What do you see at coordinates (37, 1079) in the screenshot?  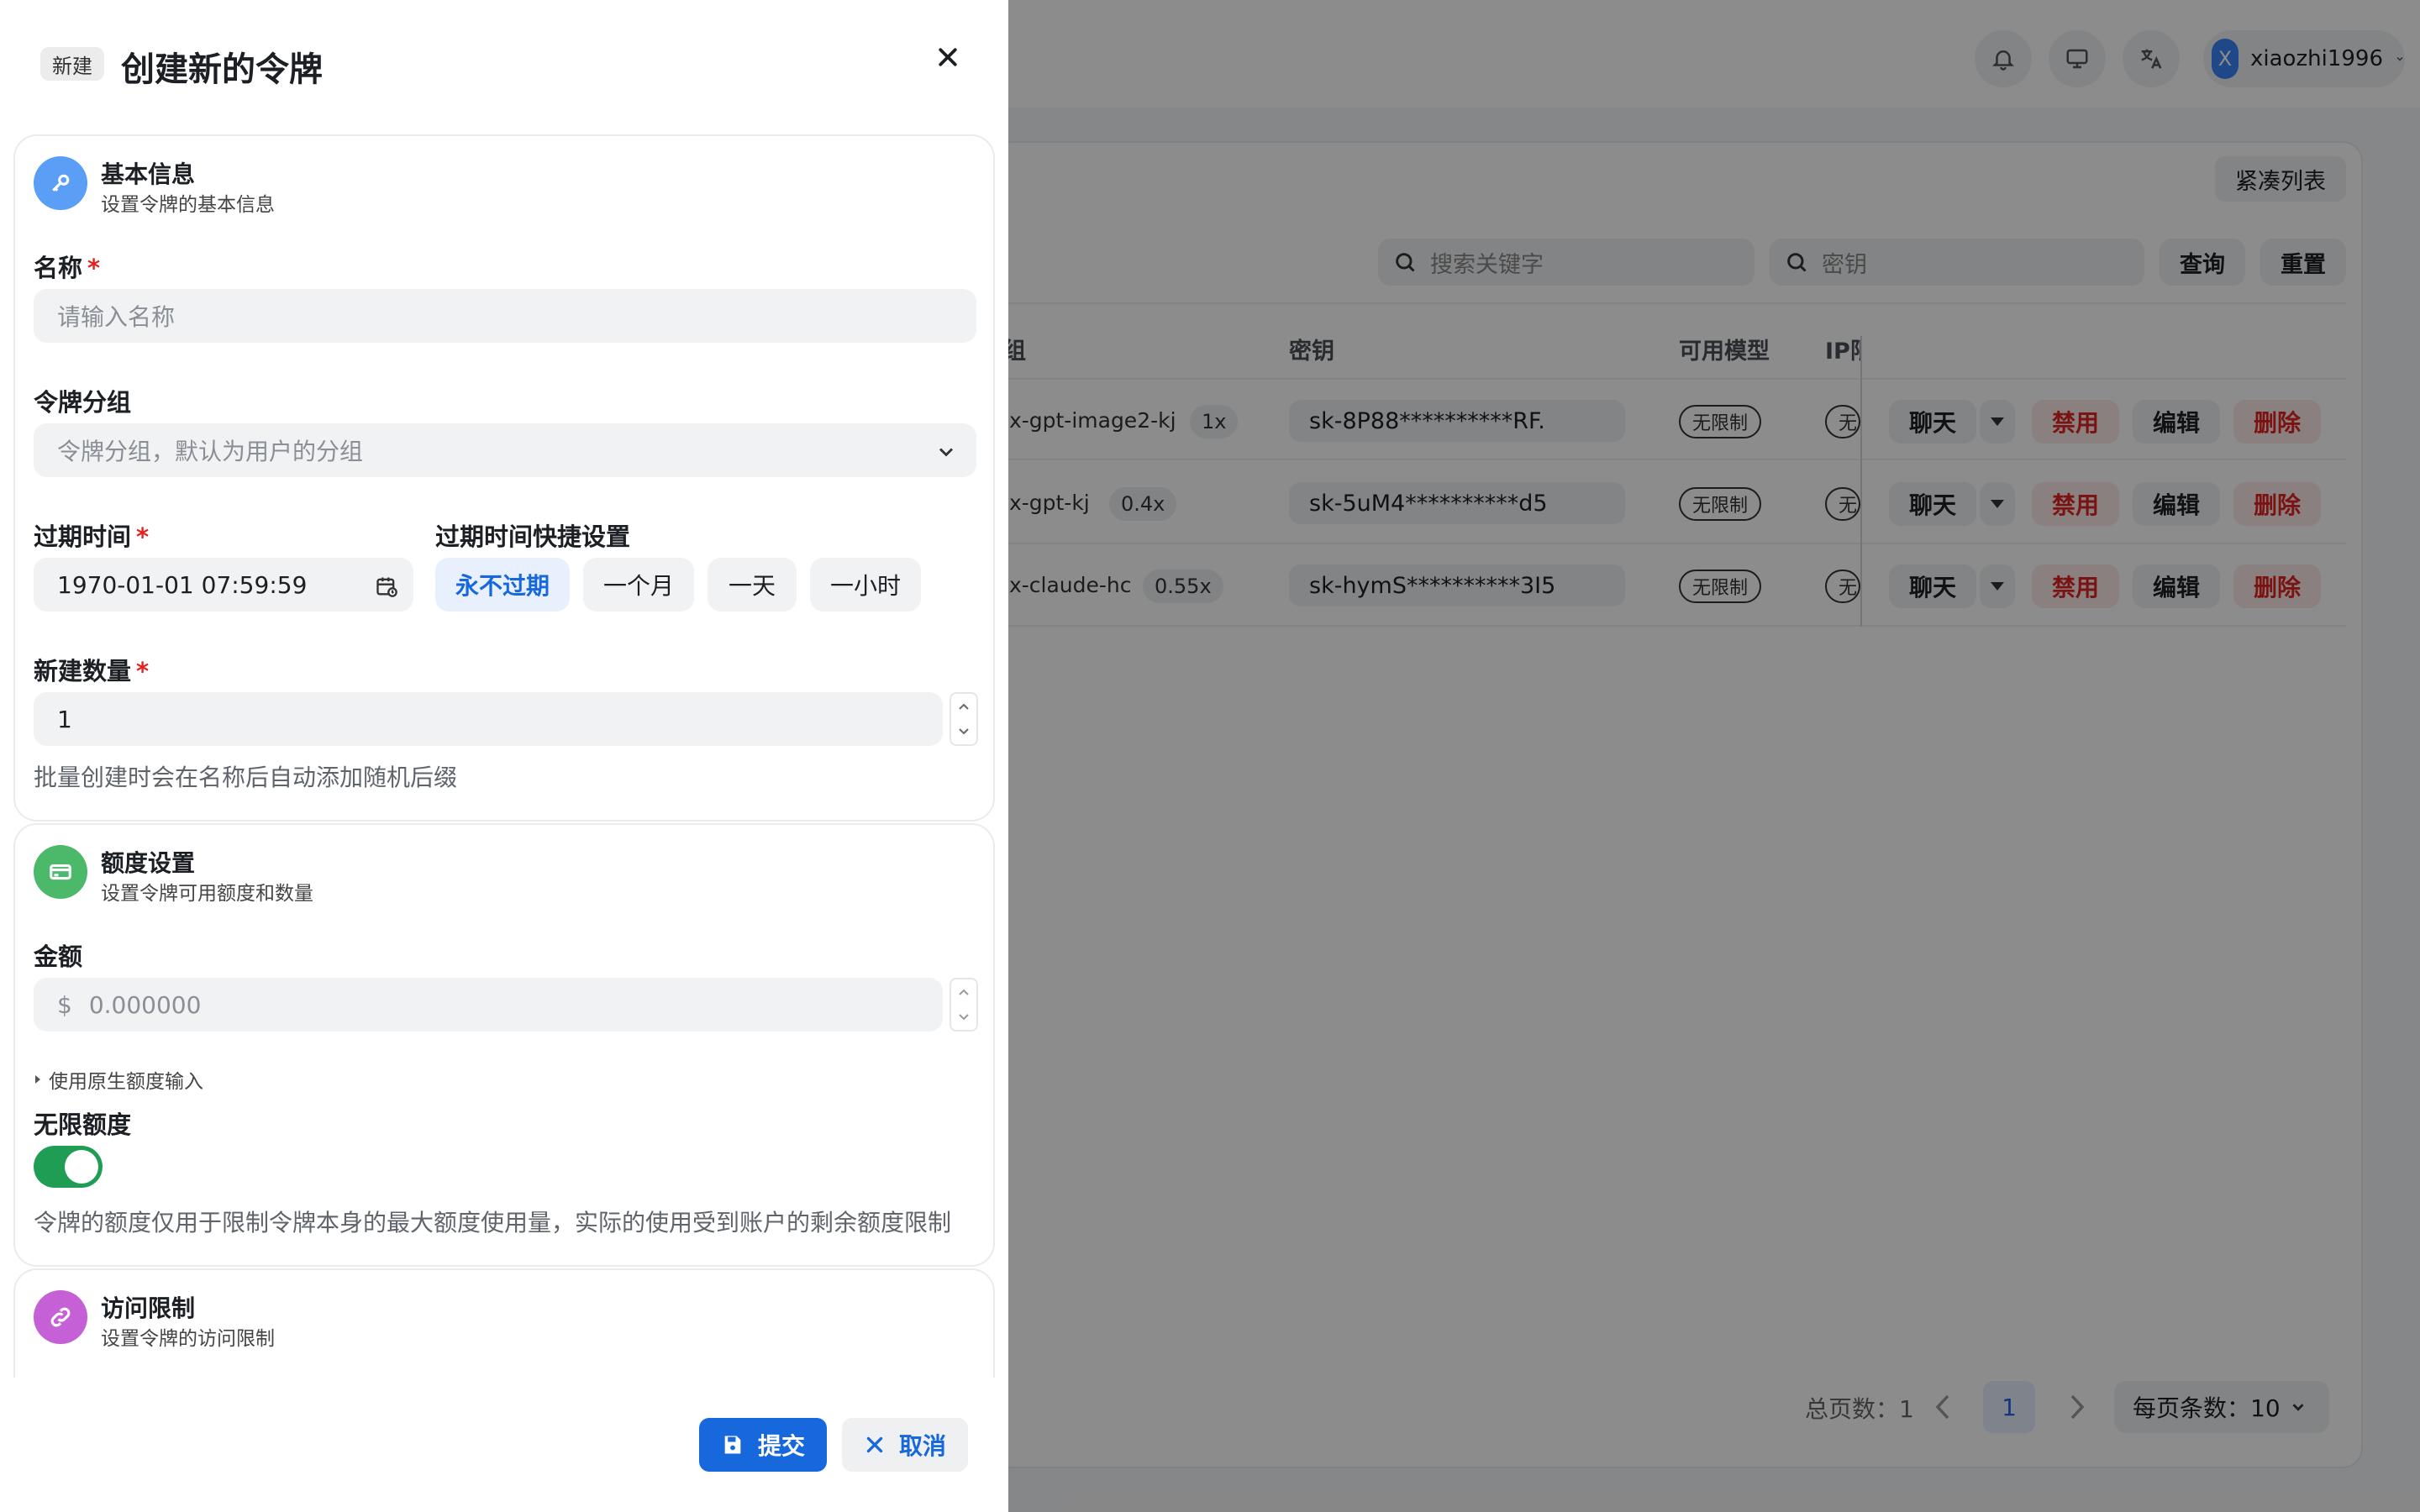 I see `caret-right-icon` at bounding box center [37, 1079].